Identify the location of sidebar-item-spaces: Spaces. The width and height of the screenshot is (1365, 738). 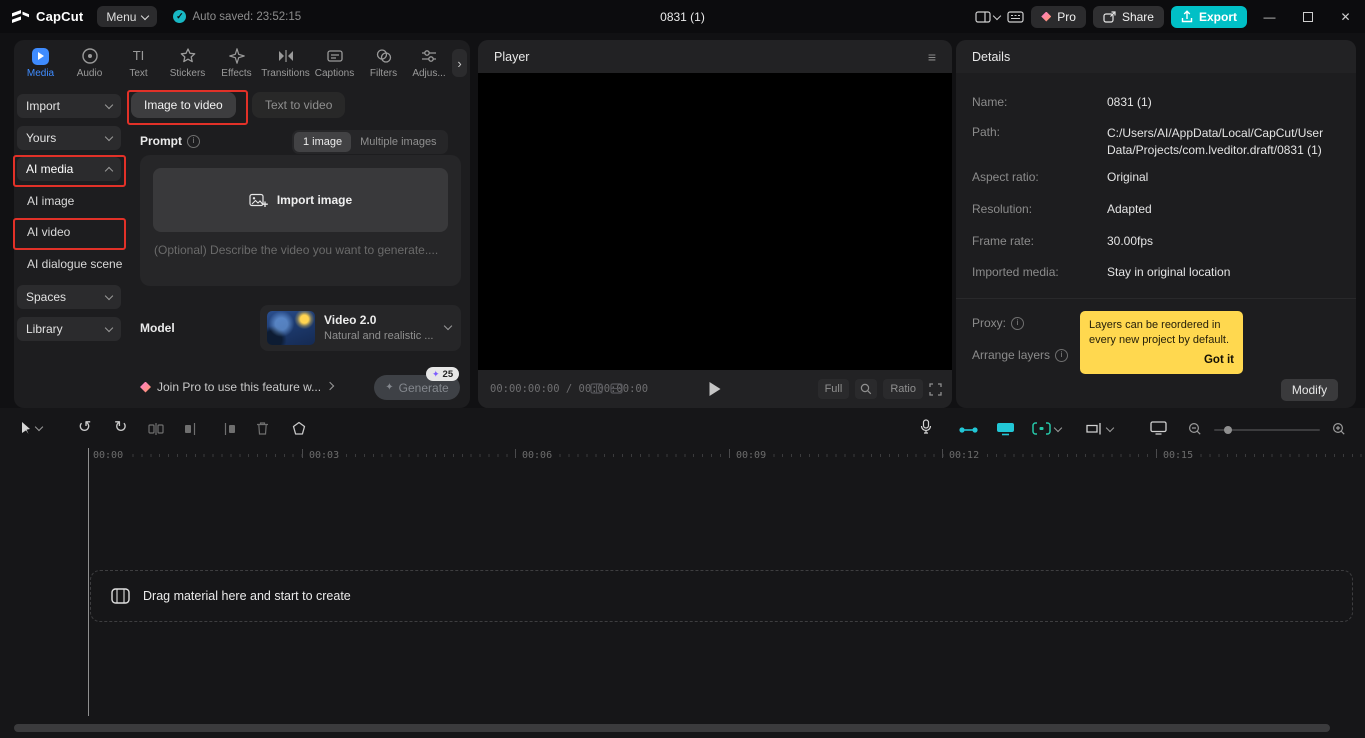
(69, 297).